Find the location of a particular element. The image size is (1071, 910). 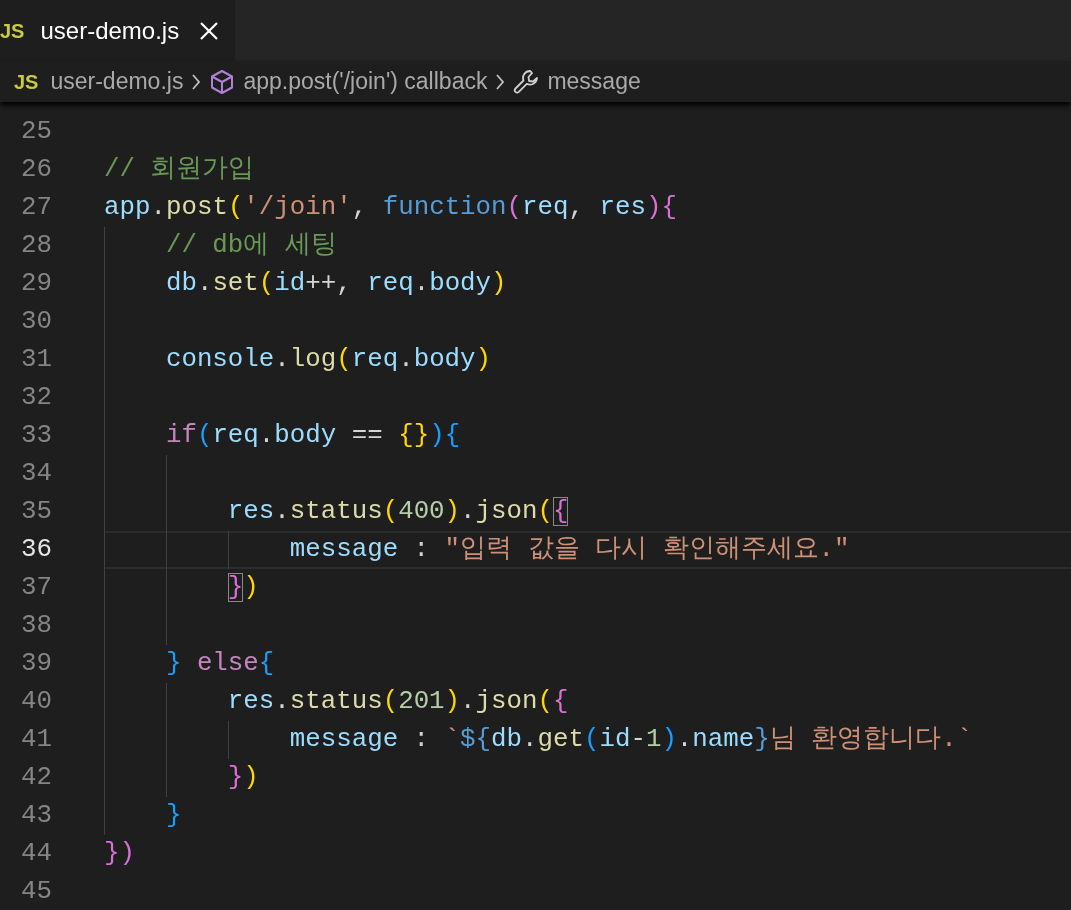

line-number: 34 is located at coordinates (36, 474).